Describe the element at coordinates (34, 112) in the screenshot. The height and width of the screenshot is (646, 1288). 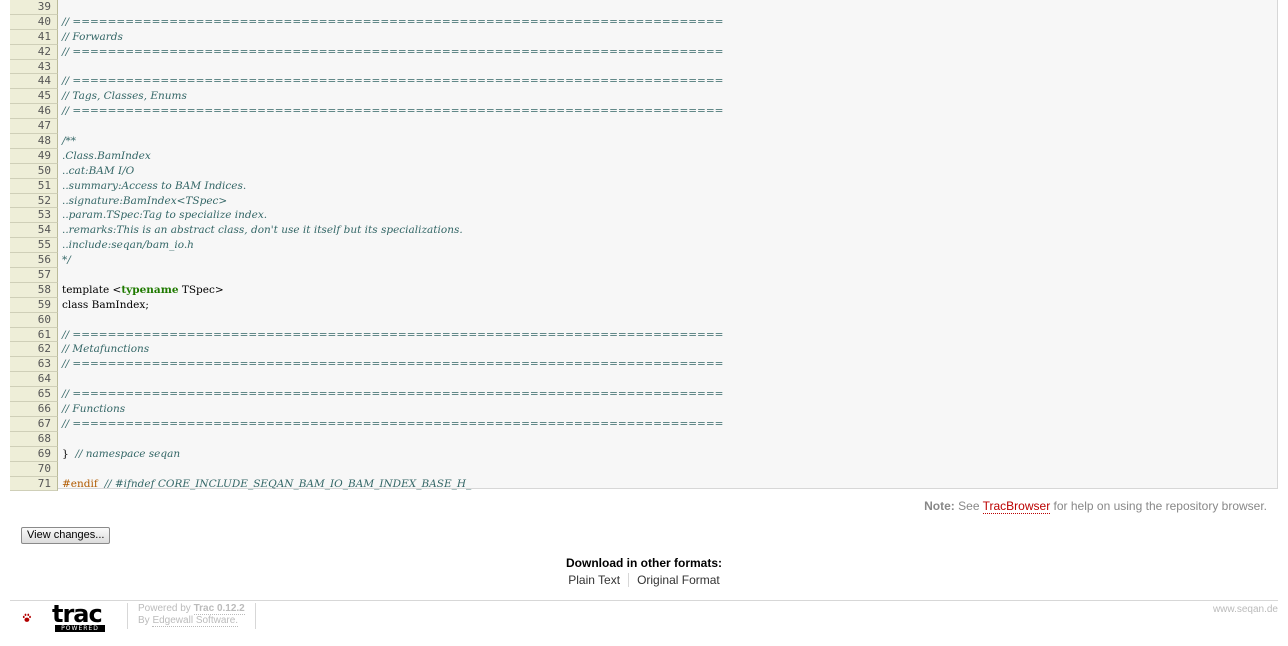
I see `line-number: 46` at that location.